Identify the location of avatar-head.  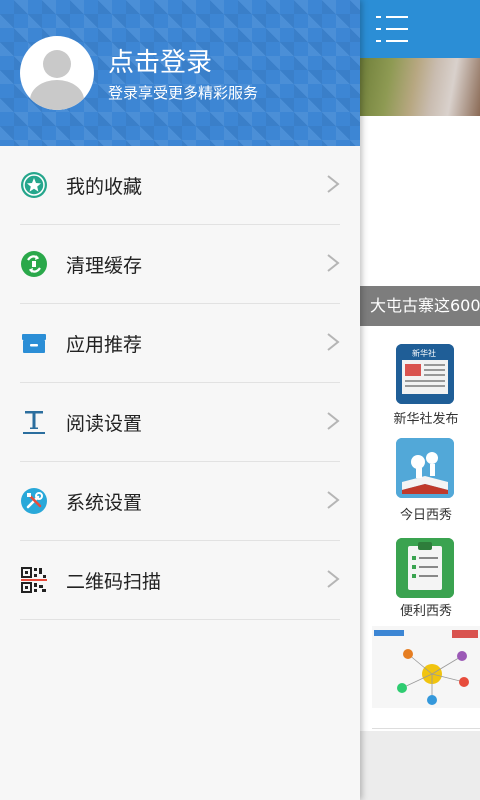
(57, 64).